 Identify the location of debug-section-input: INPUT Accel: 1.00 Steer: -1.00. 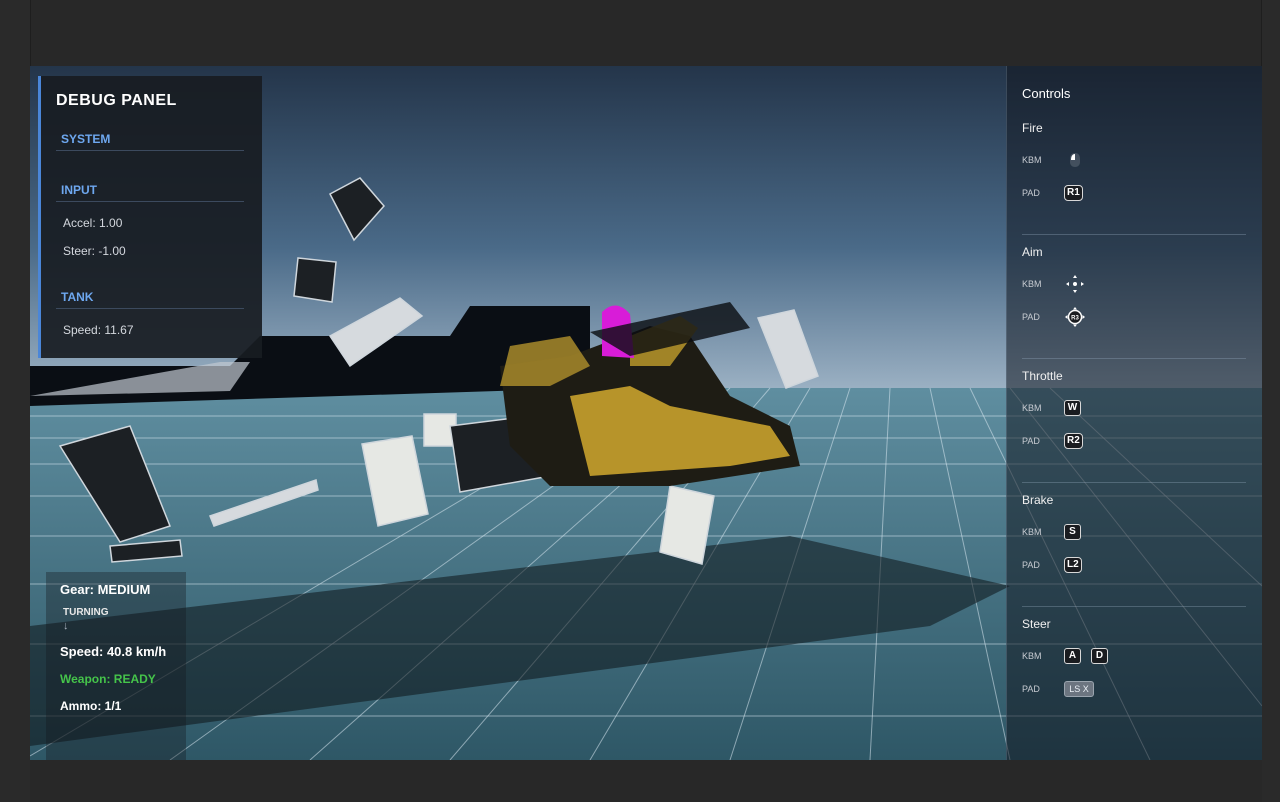
(150, 220).